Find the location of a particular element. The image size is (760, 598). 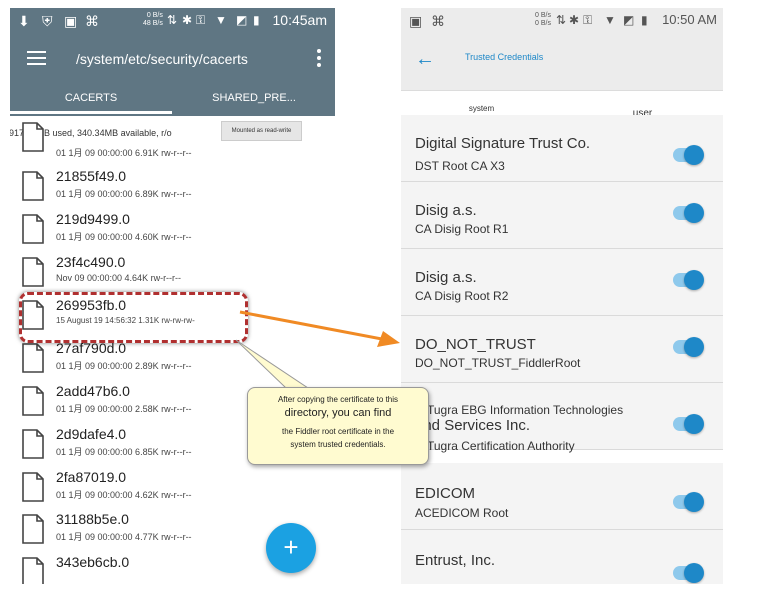

net-down: 48 B/s is located at coordinates (153, 23).